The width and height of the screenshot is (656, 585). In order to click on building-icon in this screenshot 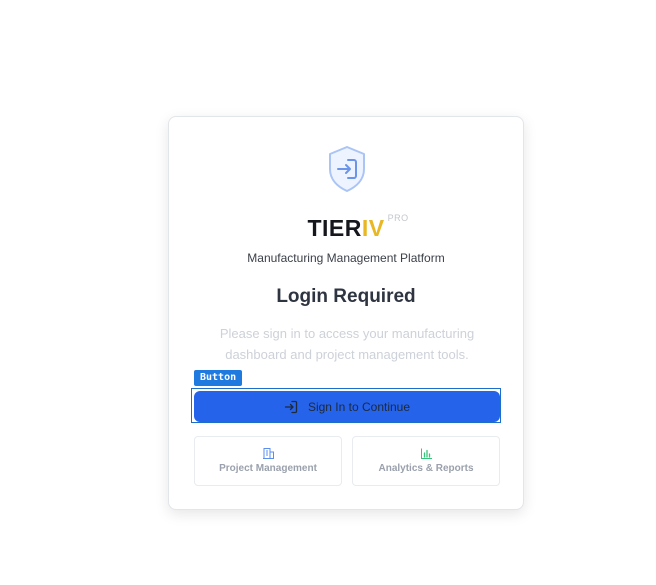, I will do `click(268, 453)`.